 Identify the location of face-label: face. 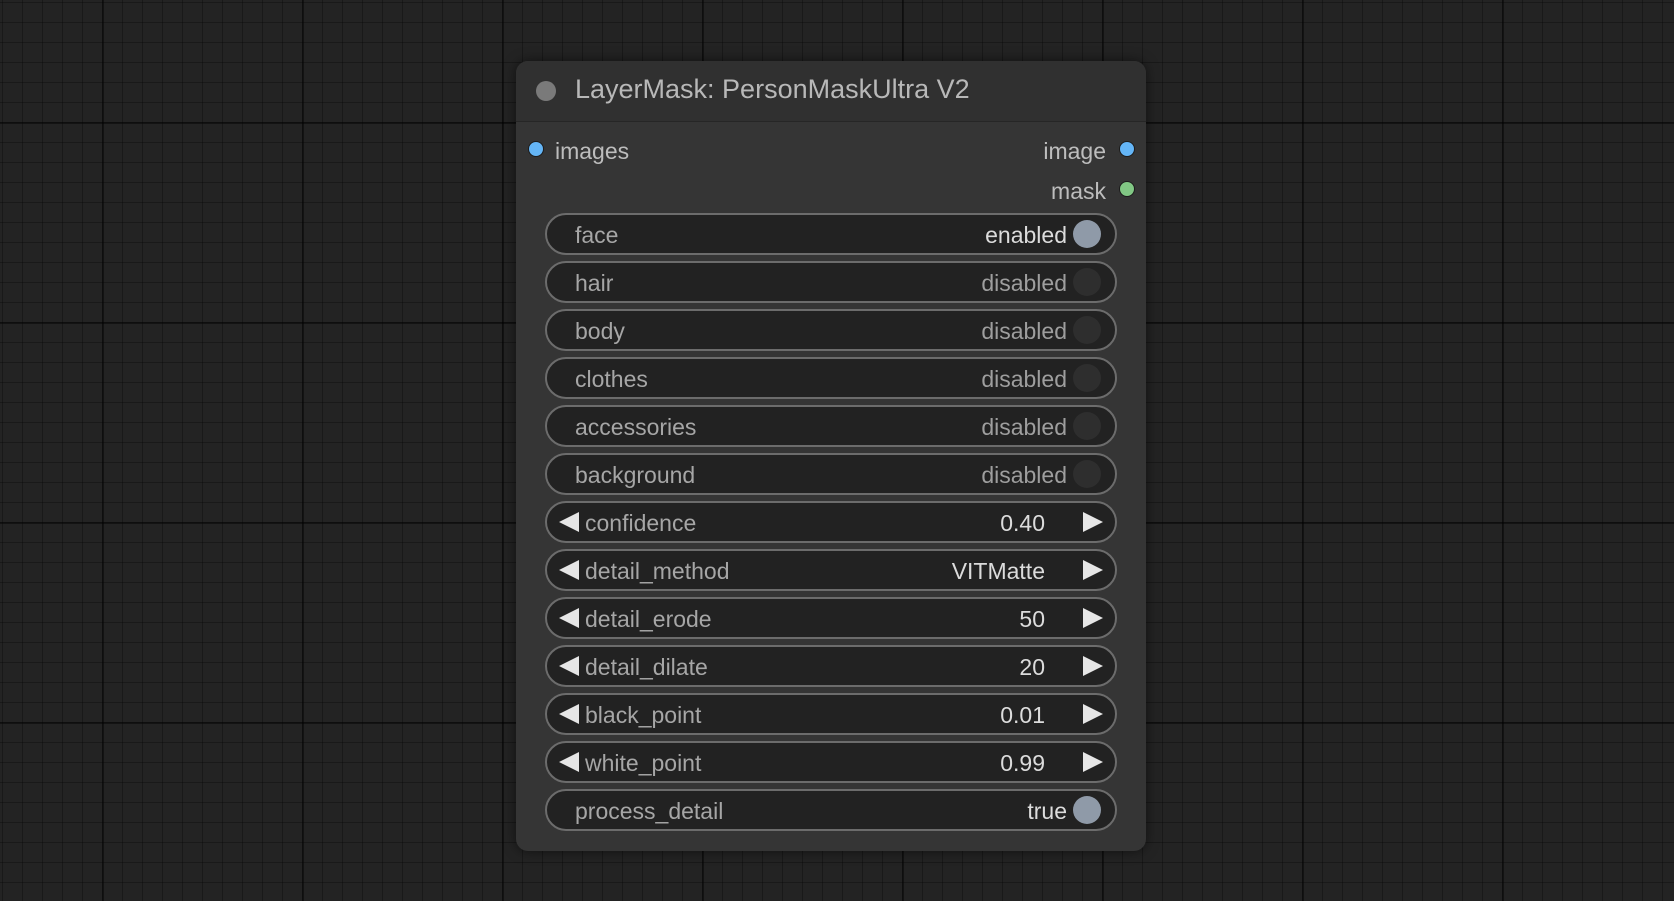
(597, 235).